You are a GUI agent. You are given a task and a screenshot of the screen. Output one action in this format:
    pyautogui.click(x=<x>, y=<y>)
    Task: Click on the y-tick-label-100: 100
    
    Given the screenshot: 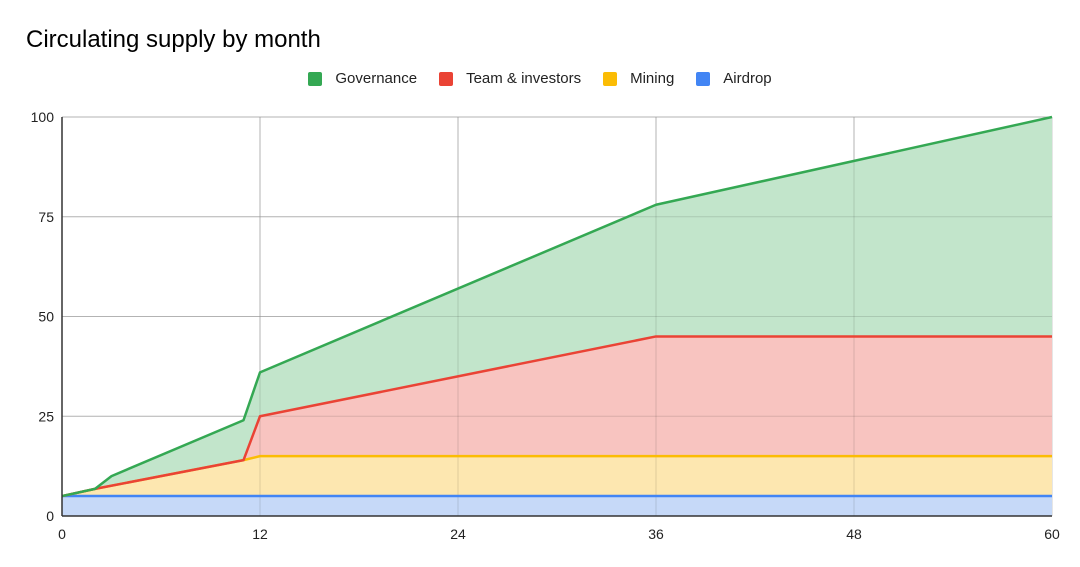 What is the action you would take?
    pyautogui.click(x=43, y=117)
    